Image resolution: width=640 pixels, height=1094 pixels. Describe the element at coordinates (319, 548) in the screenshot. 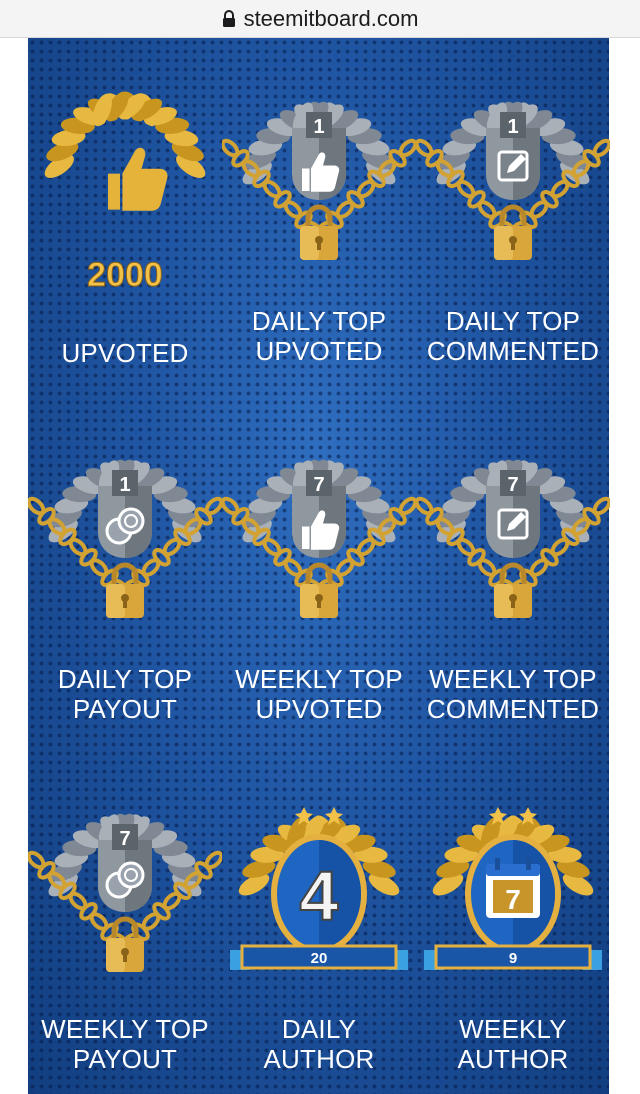

I see `chained-trophy-thumbs-up-icon: 7` at that location.